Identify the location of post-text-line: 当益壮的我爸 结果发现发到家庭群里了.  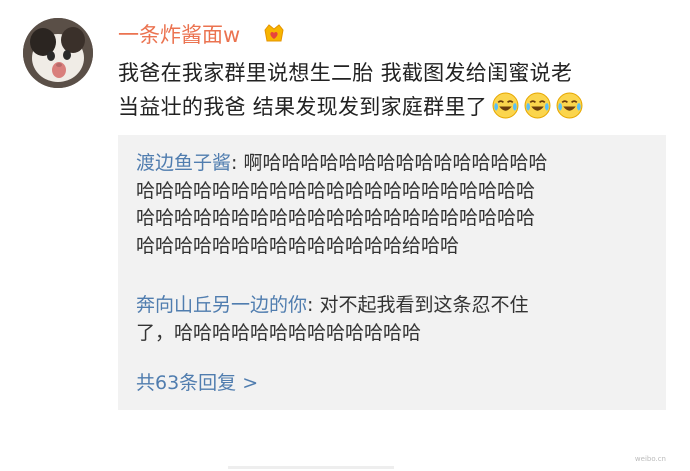
(398, 107).